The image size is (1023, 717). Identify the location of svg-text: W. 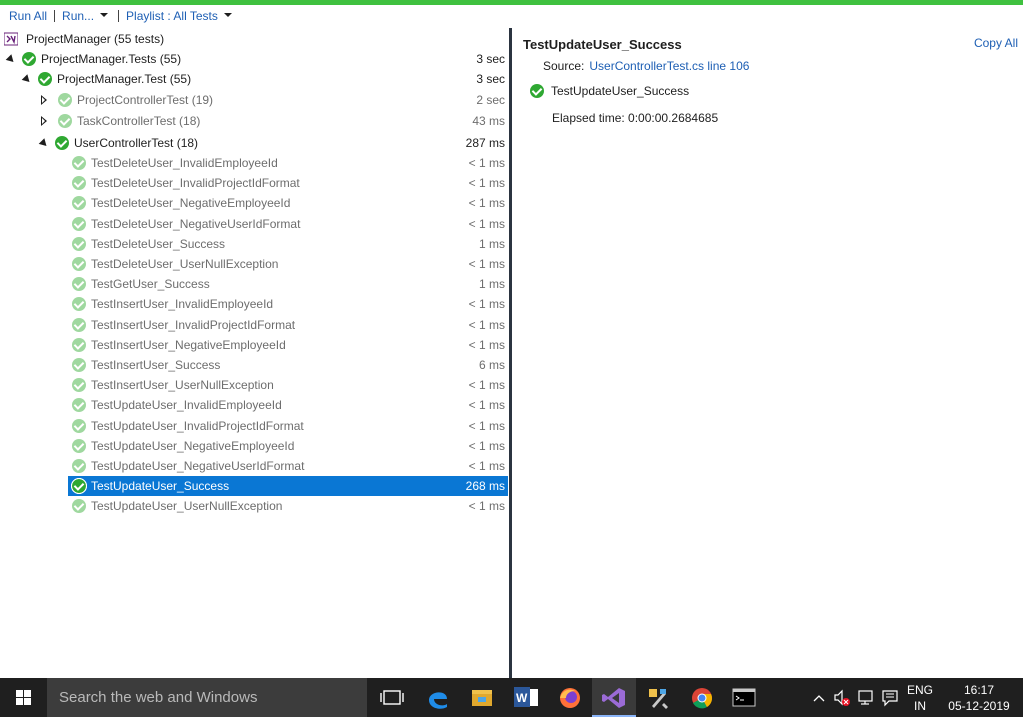
(522, 698).